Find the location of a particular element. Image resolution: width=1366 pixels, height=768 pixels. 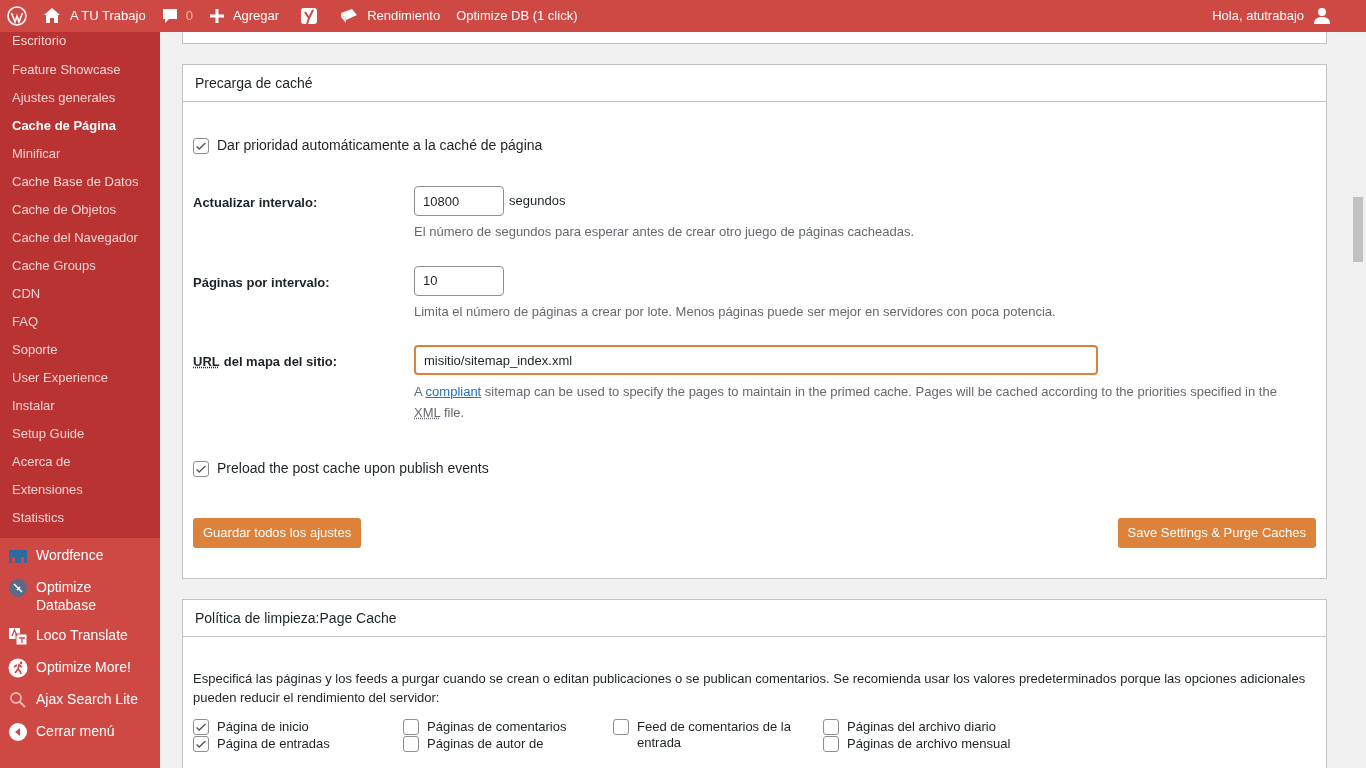

broom-icon is located at coordinates (18, 588).